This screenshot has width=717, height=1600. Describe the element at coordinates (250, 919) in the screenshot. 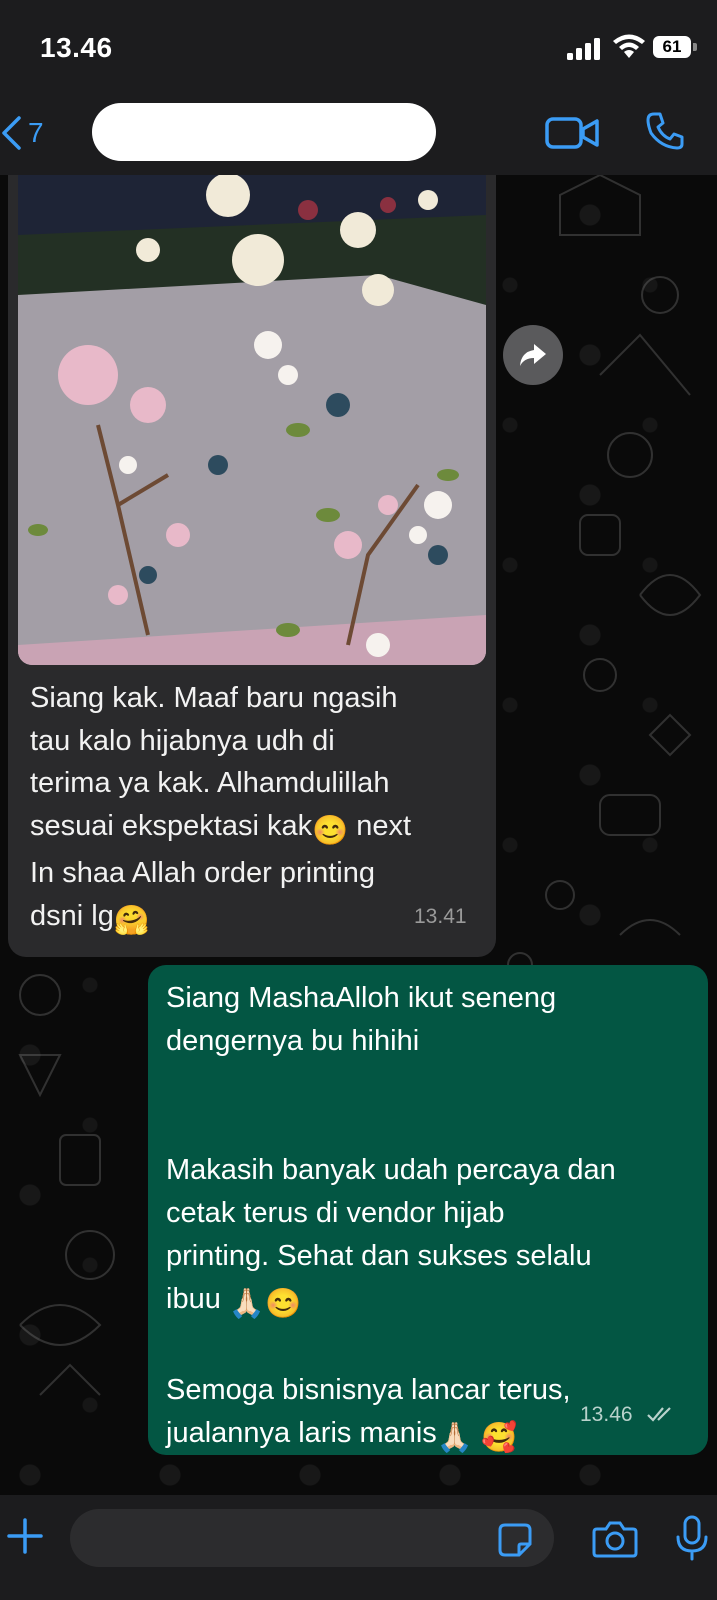

I see `message-line: dsni lg🤗` at that location.